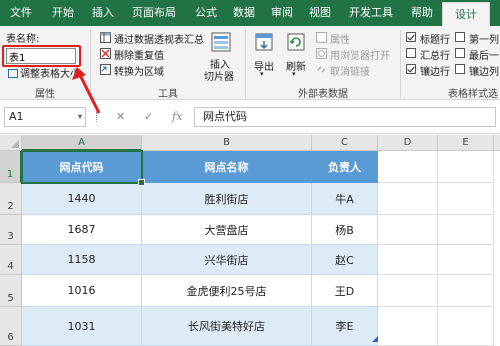 Image resolution: width=500 pixels, height=346 pixels. Describe the element at coordinates (103, 13) in the screenshot. I see `tab-insert: 插入` at that location.